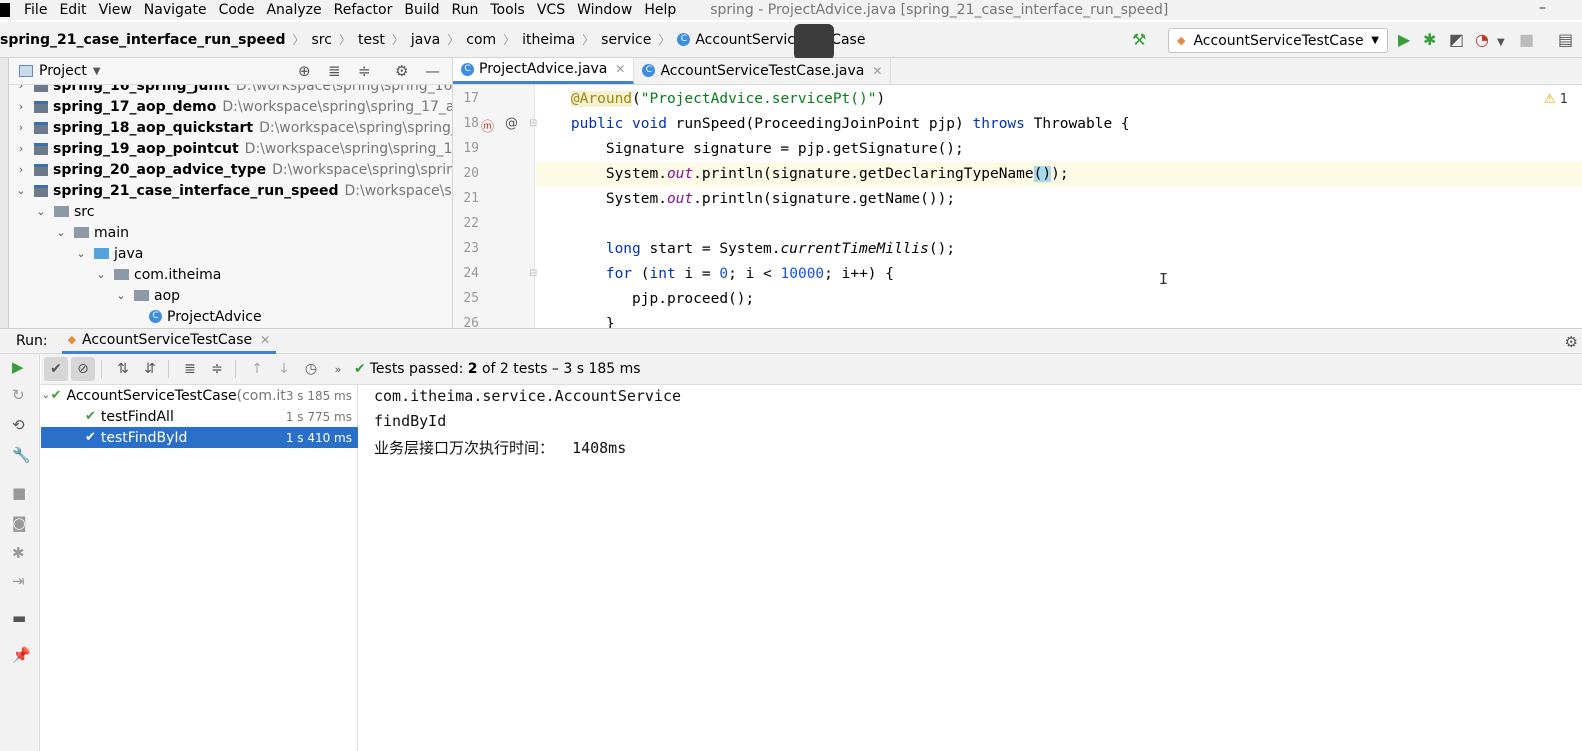  I want to click on coverage-icon: ◩, so click(1456, 40).